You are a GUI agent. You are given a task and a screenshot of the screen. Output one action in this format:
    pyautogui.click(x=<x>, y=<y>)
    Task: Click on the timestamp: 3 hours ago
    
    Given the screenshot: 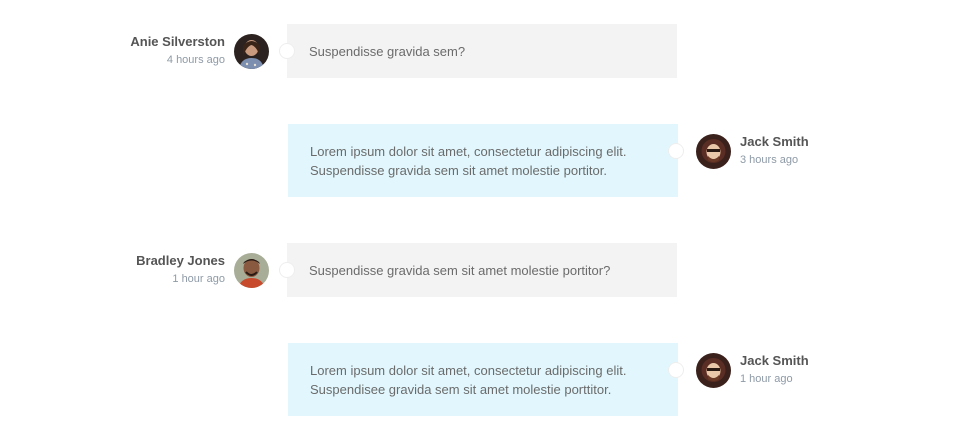 What is the action you would take?
    pyautogui.click(x=769, y=160)
    